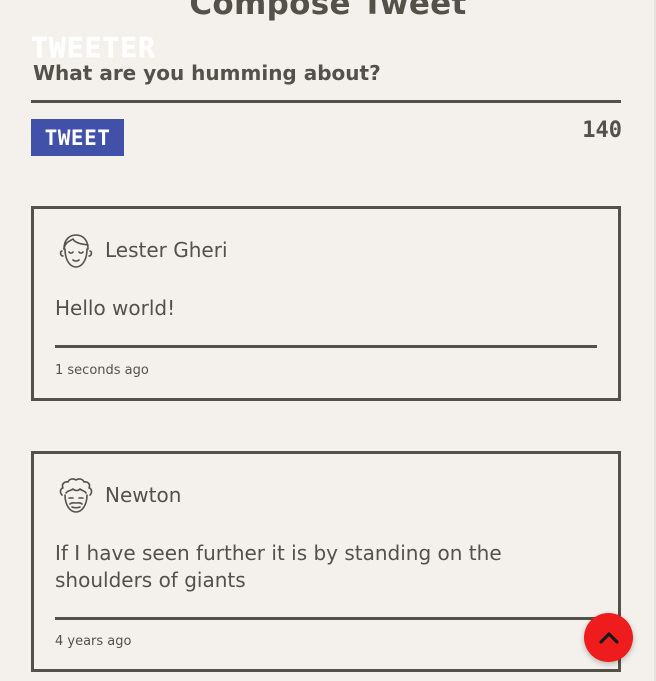  Describe the element at coordinates (166, 250) in the screenshot. I see `tweet-author: Lester Gheri` at that location.